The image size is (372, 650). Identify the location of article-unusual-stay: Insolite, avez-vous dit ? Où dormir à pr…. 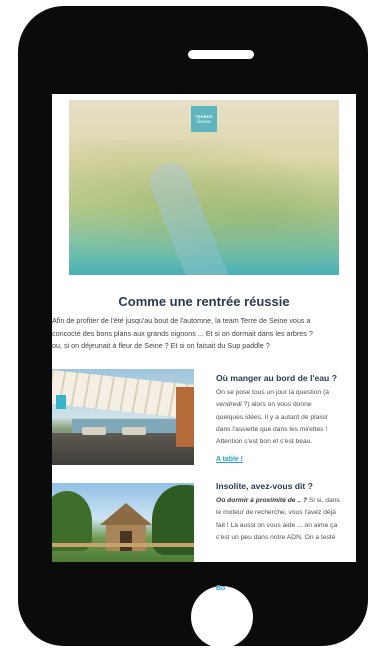
(286, 512).